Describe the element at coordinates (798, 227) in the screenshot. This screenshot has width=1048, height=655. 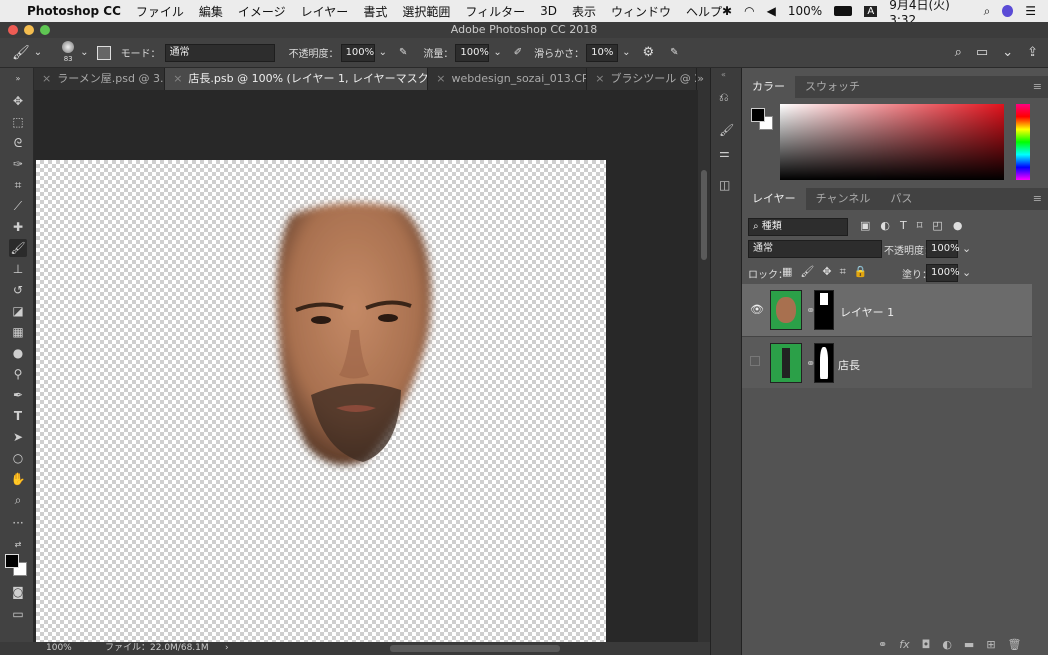
I see `layer-filter-select: ⌕ 種類` at that location.